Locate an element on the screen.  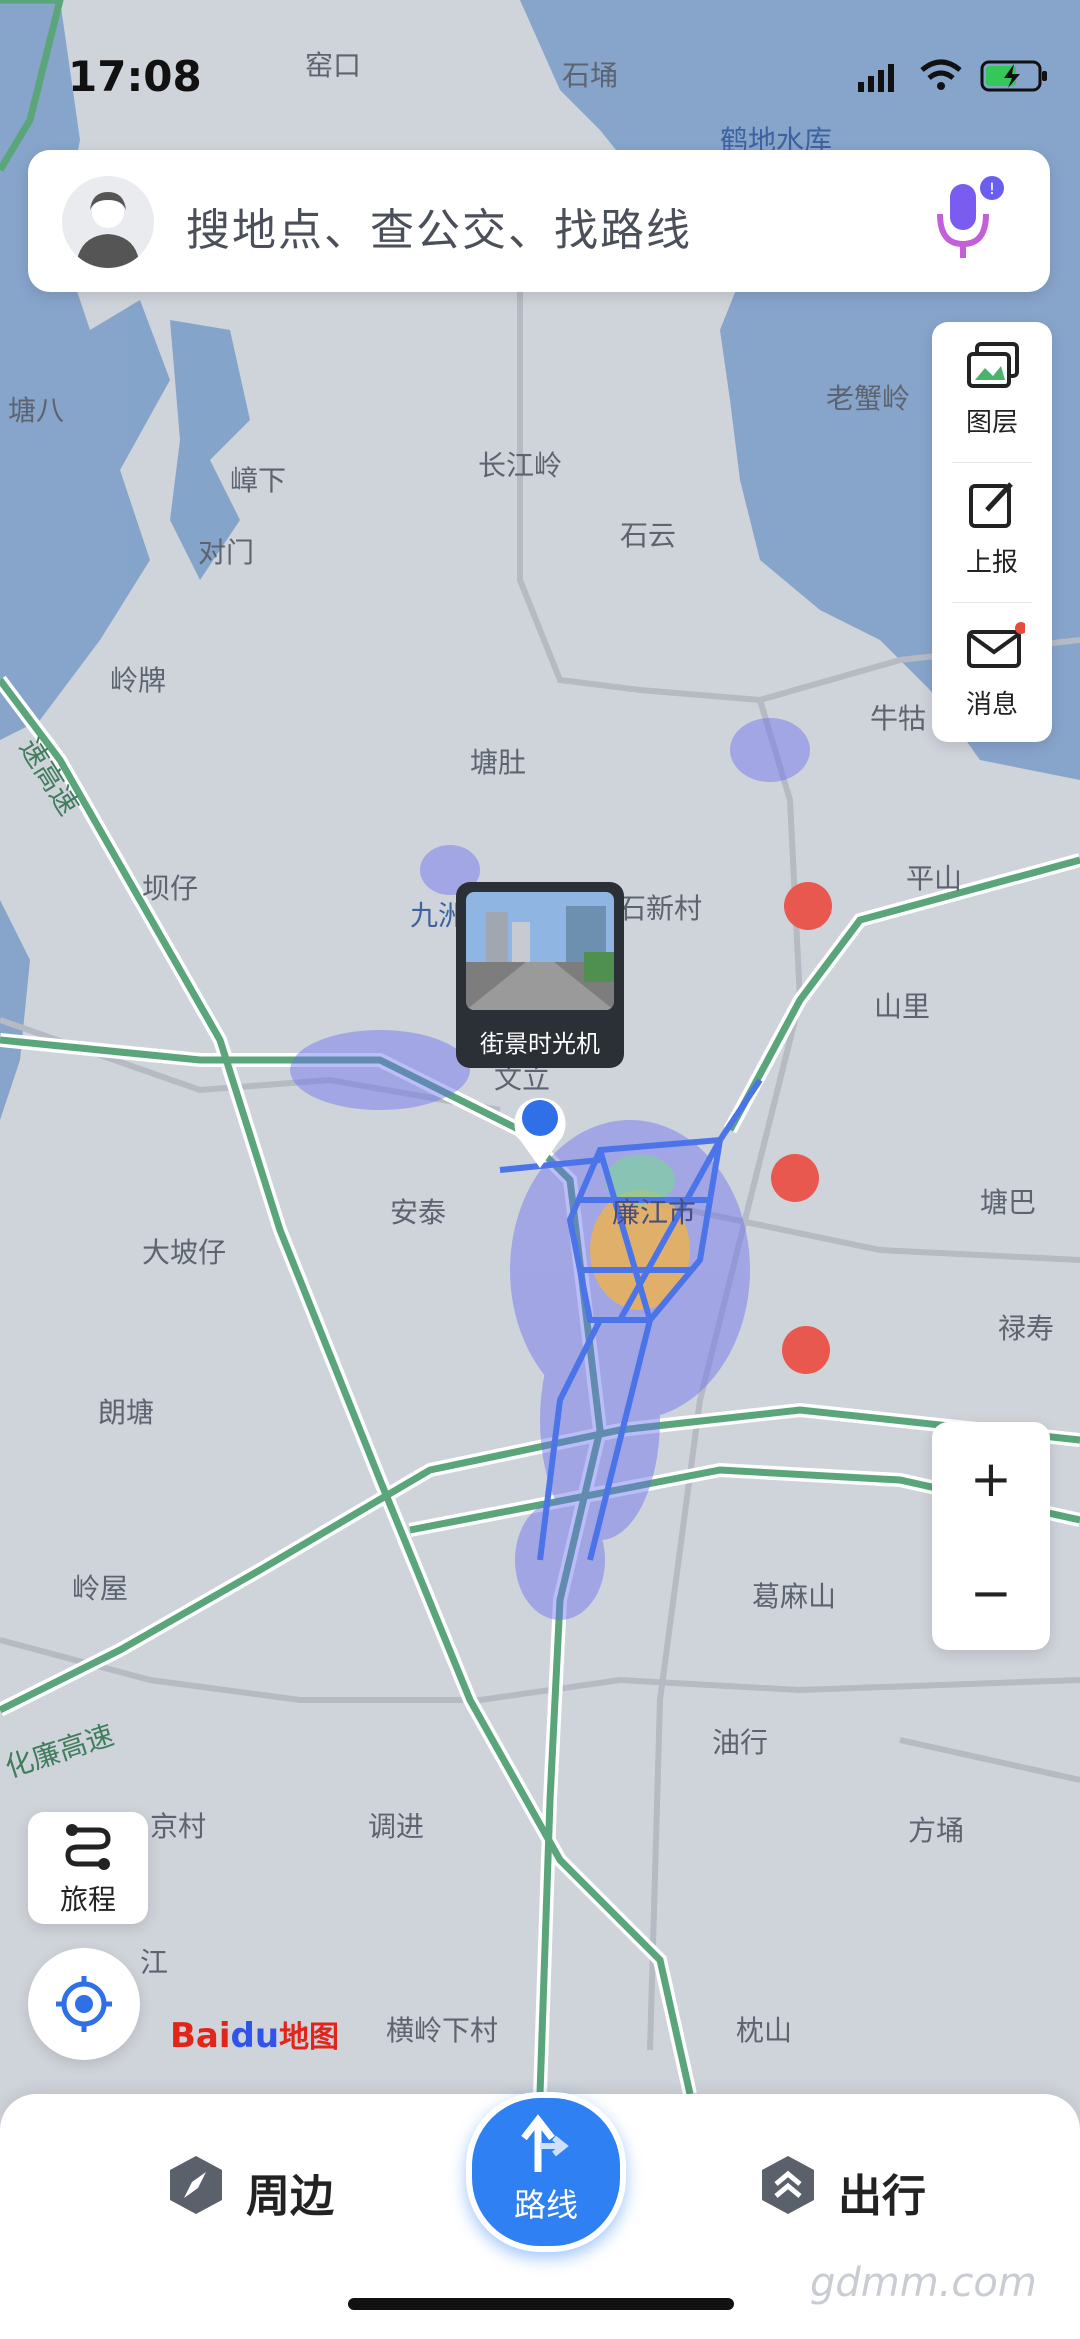
locate-button is located at coordinates (84, 2004).